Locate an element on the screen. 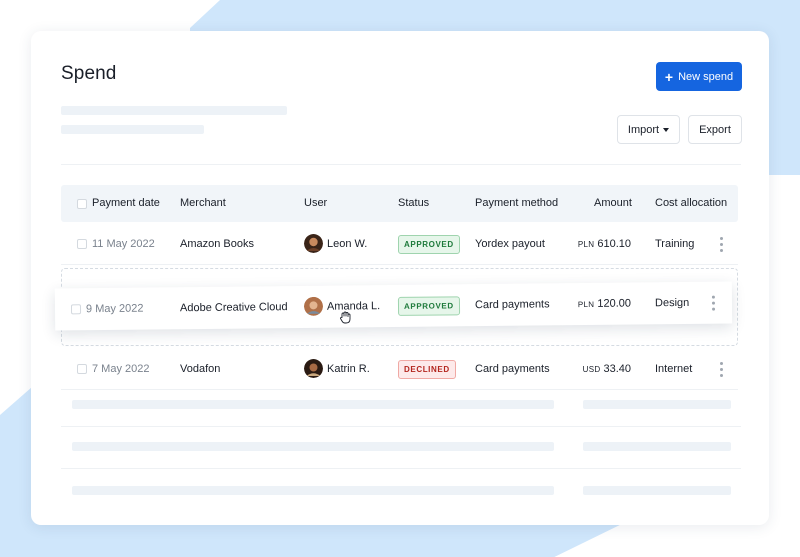 The image size is (800, 557). amount-value: 120.00 is located at coordinates (614, 303).